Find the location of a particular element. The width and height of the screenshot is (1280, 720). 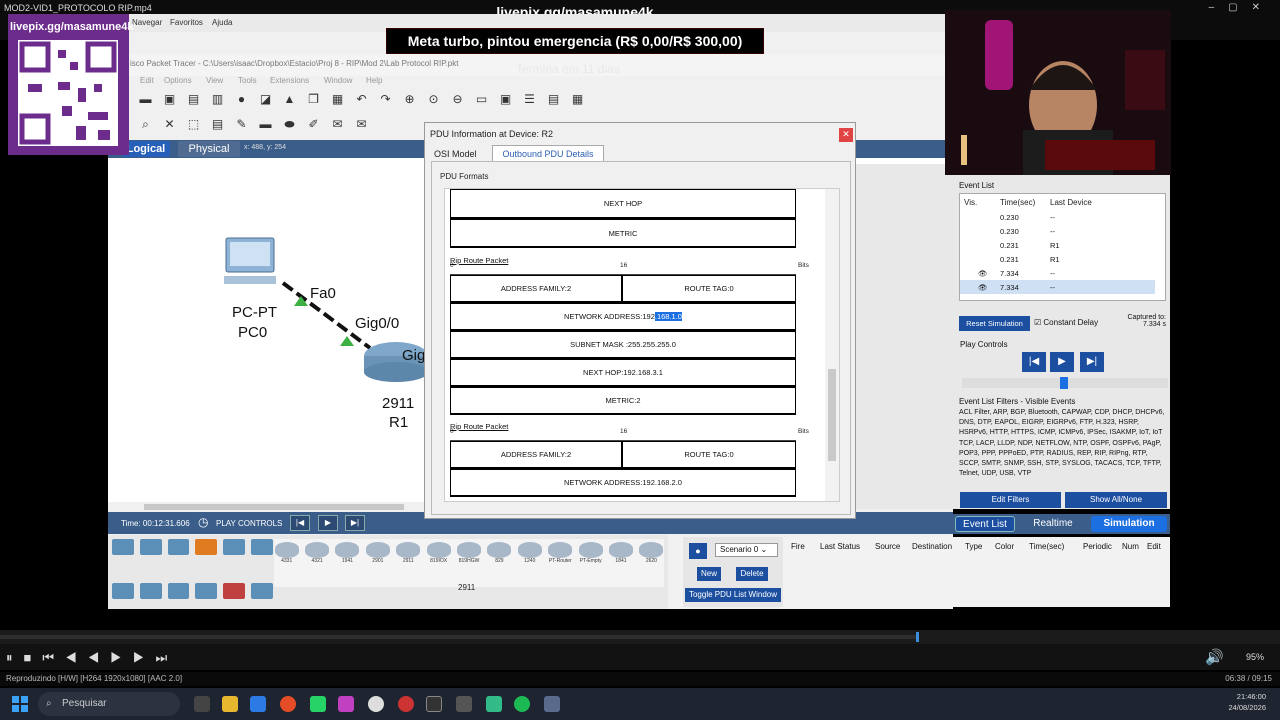

wizard-icon: ◪ is located at coordinates (265, 99).